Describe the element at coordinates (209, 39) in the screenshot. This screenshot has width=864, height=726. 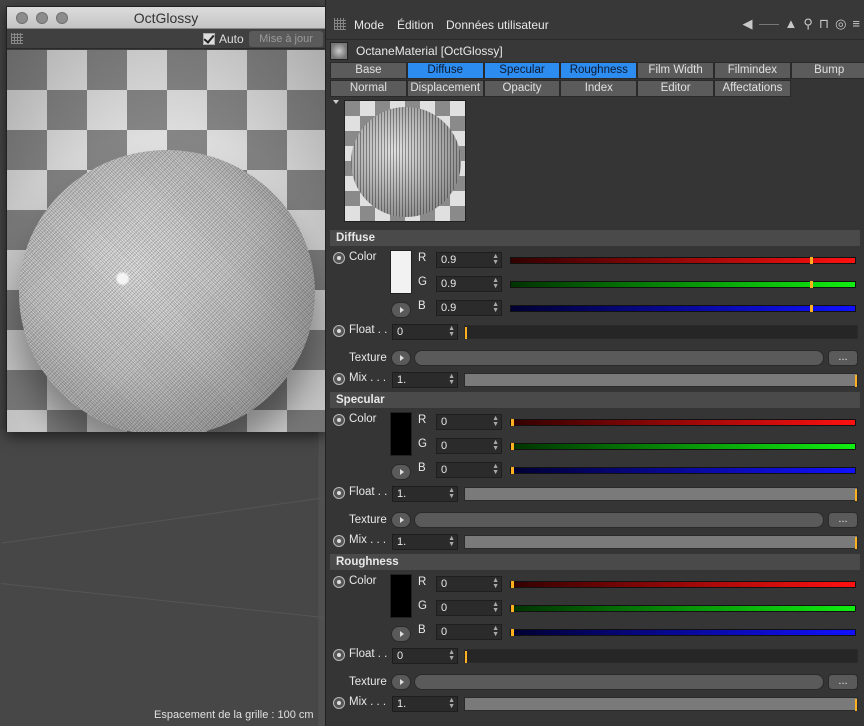
I see `auto-checkbox` at that location.